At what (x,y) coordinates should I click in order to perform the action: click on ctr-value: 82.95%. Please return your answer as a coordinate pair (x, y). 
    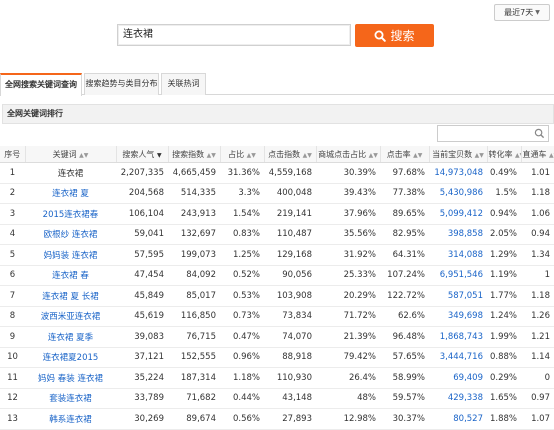
    Looking at the image, I should click on (404, 234).